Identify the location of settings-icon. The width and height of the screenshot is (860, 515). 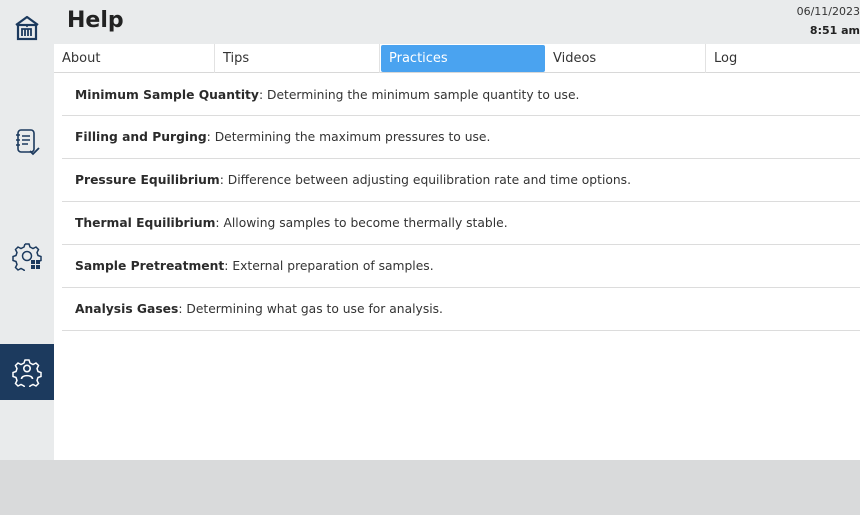
(27, 257).